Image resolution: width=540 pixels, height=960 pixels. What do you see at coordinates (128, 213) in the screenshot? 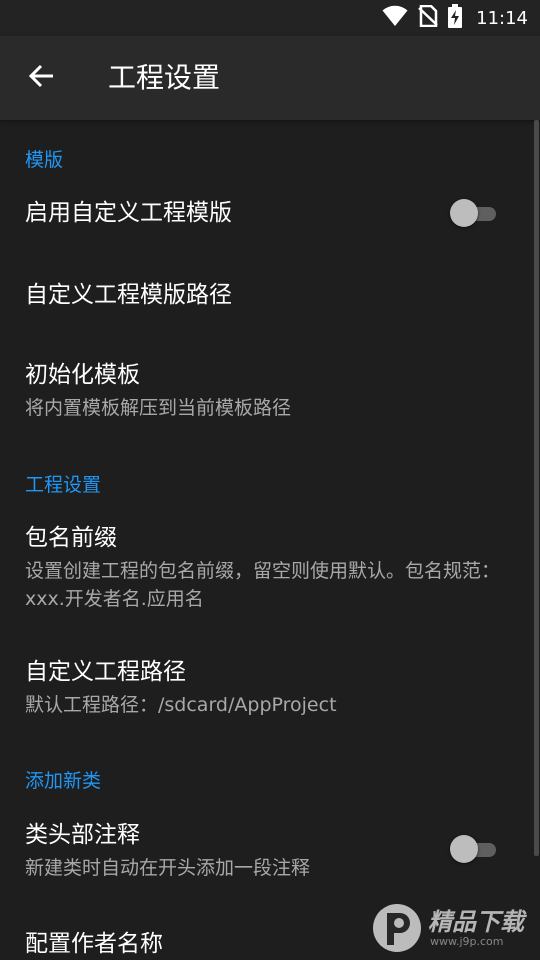
I see `pref-title: 启用自定义工程模版` at bounding box center [128, 213].